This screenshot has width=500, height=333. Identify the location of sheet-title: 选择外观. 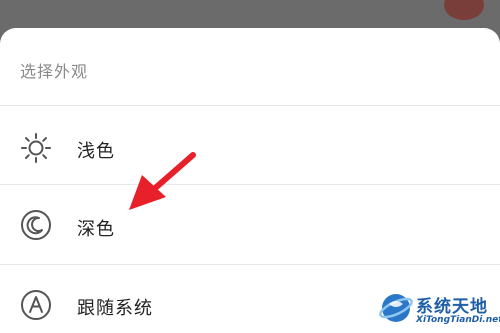
(54, 71).